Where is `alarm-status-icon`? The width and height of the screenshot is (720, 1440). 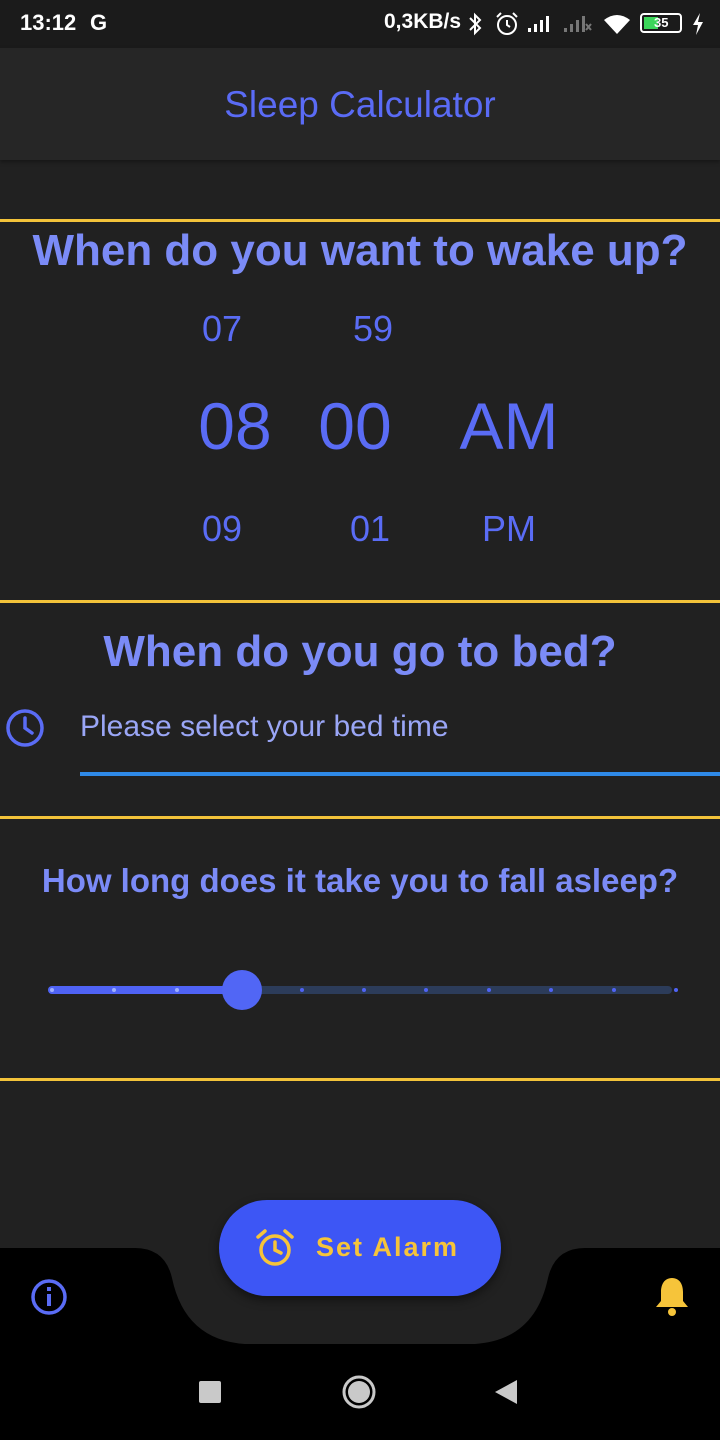
alarm-status-icon is located at coordinates (507, 23).